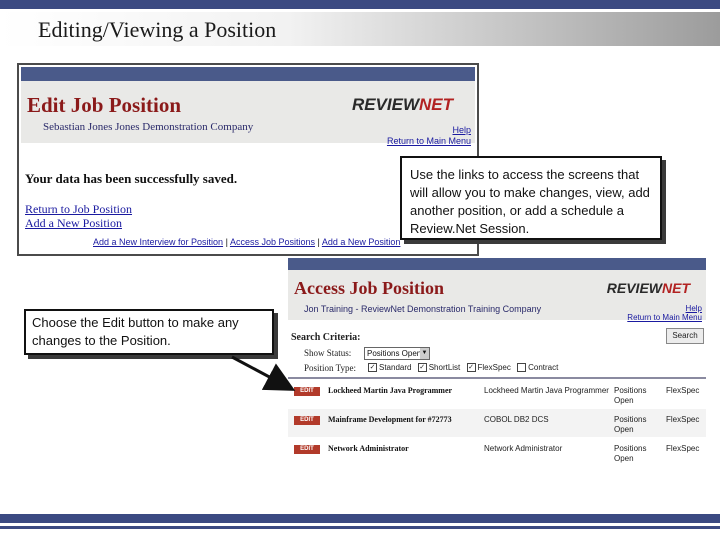 The width and height of the screenshot is (720, 540). What do you see at coordinates (471, 368) in the screenshot?
I see `flexspec-checkbox: ✓` at bounding box center [471, 368].